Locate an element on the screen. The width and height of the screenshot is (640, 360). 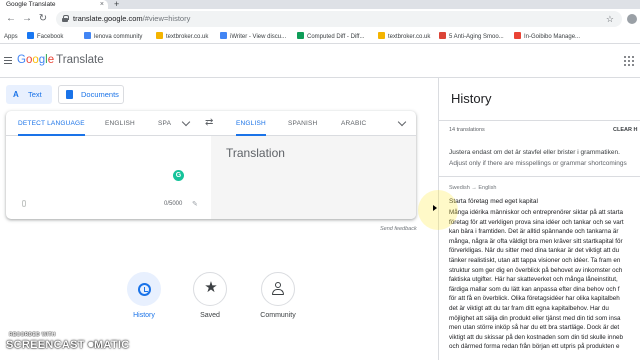
community-nav-button: Community is located at coordinates (278, 295).